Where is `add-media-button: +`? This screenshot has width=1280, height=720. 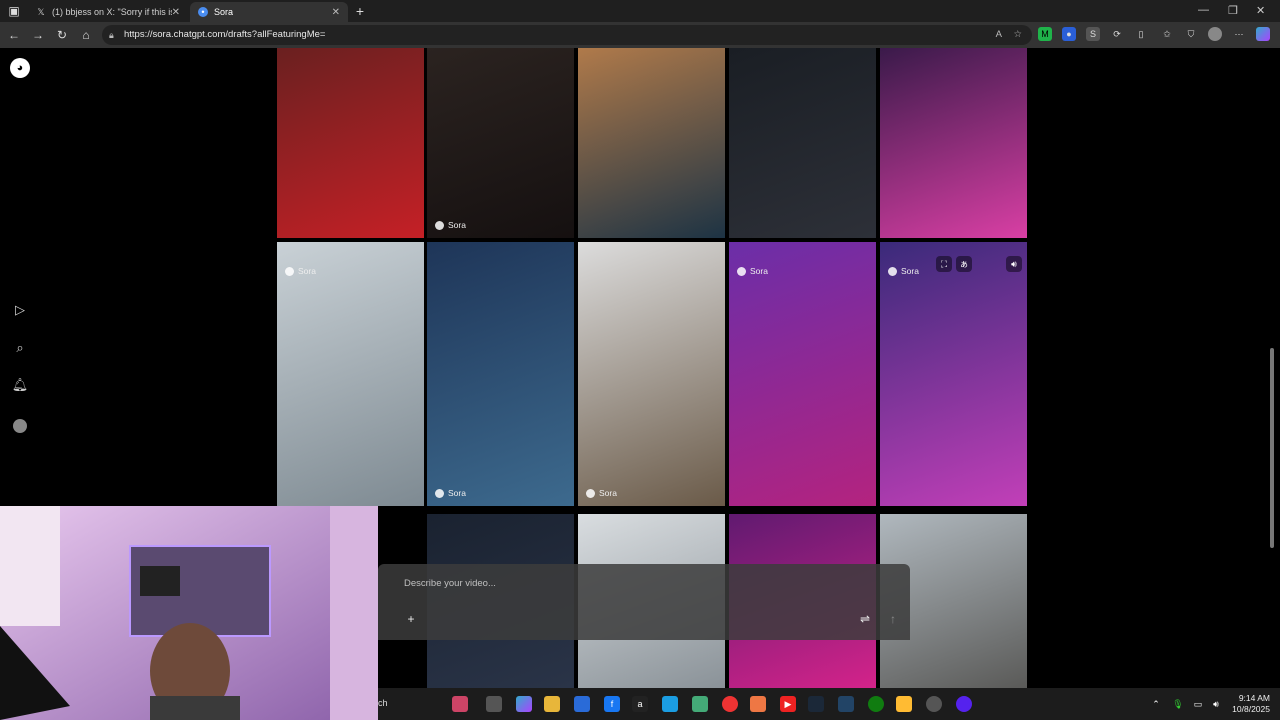 add-media-button: + is located at coordinates (411, 619).